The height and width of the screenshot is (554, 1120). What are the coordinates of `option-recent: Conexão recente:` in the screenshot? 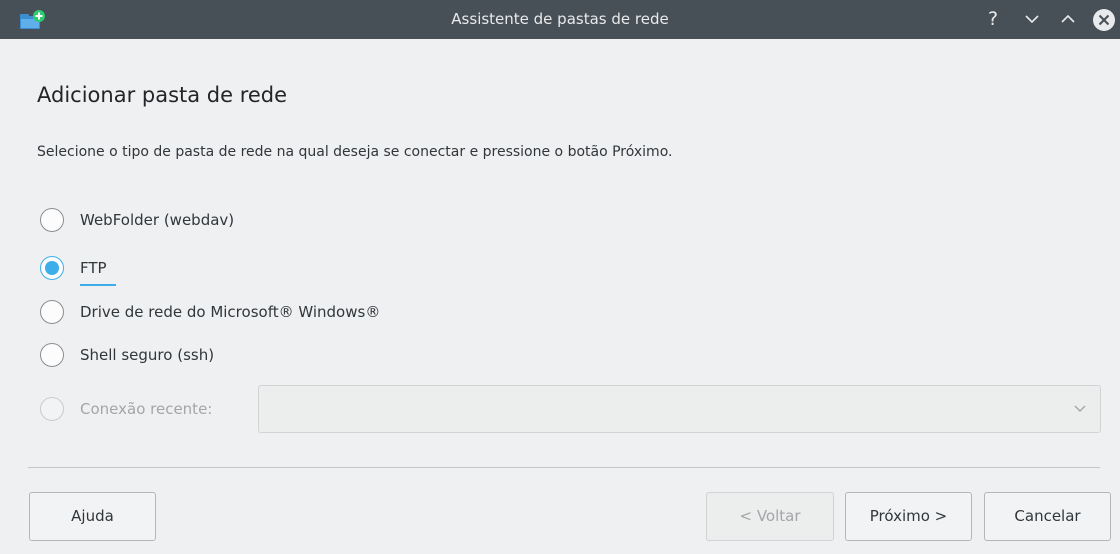 It's located at (126, 409).